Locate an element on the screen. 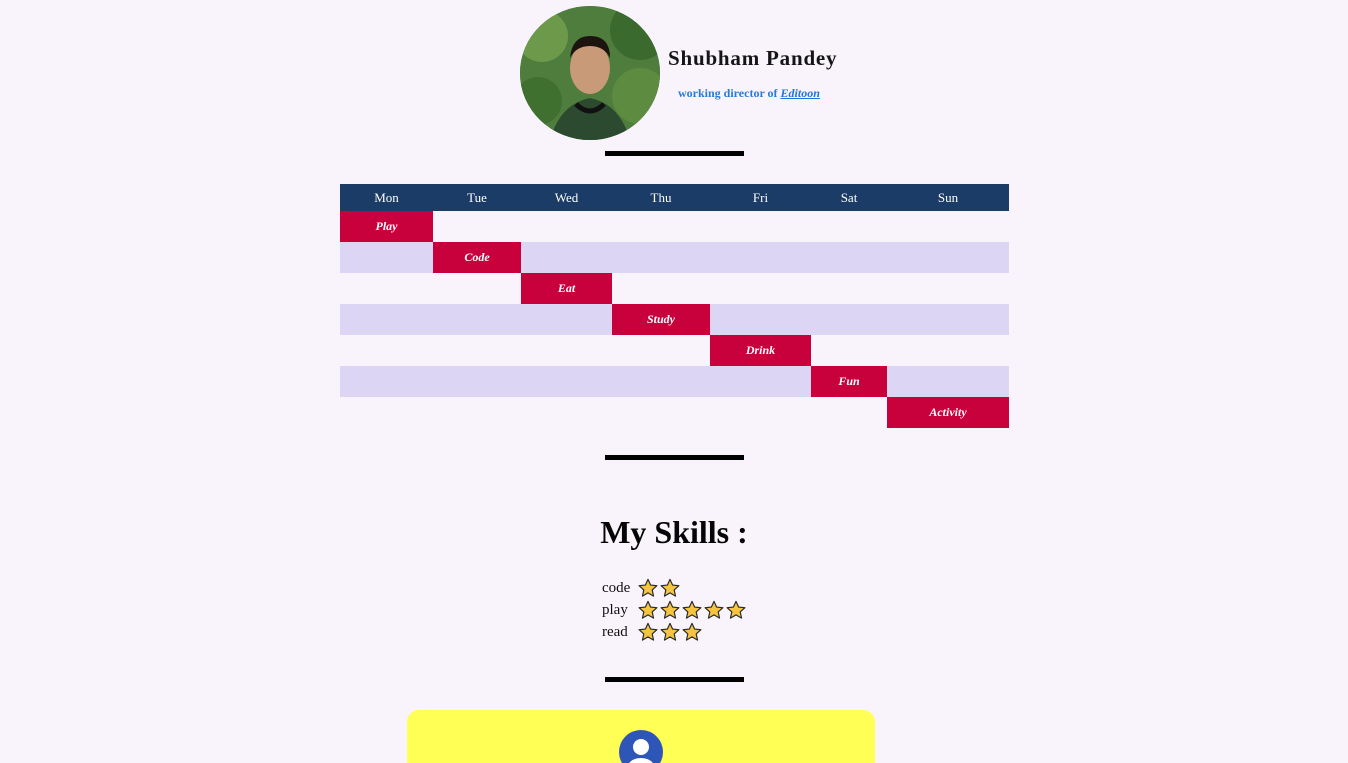  schedule-row: Fun is located at coordinates (674, 381).